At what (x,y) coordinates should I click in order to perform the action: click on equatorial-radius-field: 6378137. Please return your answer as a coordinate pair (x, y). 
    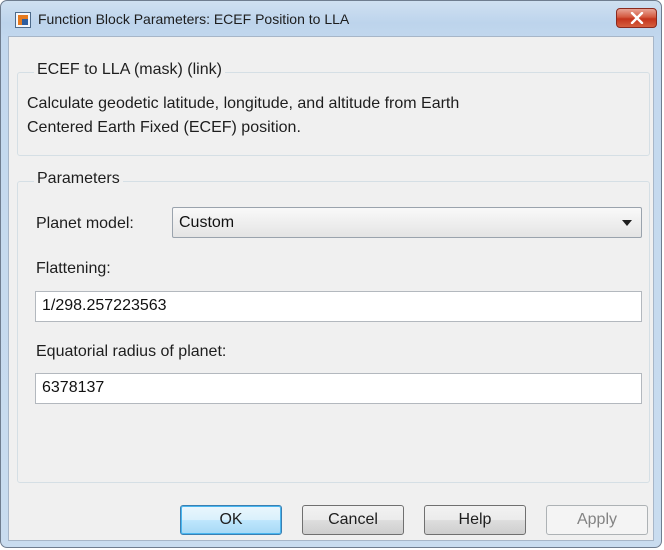
    Looking at the image, I should click on (338, 388).